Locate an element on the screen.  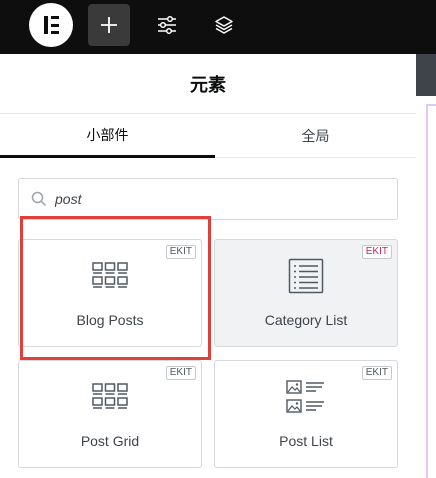
layers-icon is located at coordinates (224, 25).